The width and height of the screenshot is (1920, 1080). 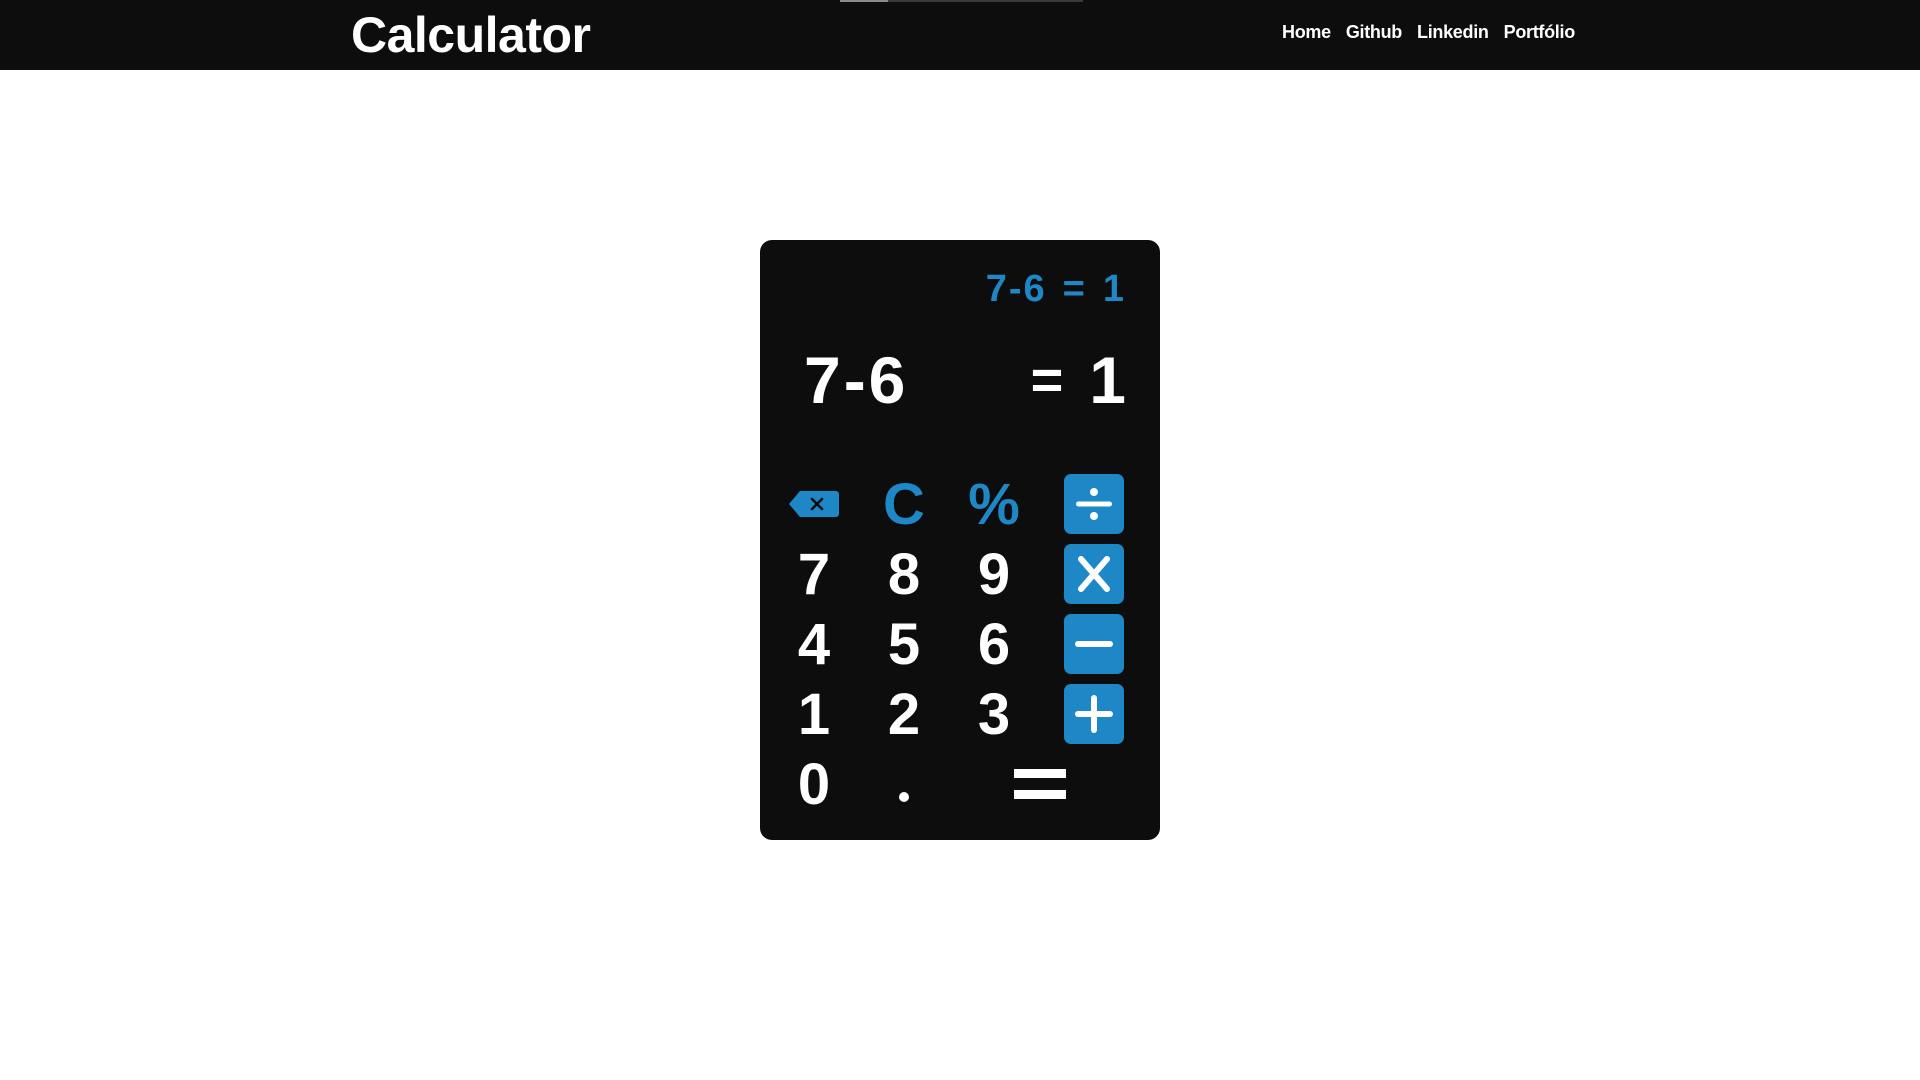 I want to click on display-result: = 1, so click(x=1078, y=380).